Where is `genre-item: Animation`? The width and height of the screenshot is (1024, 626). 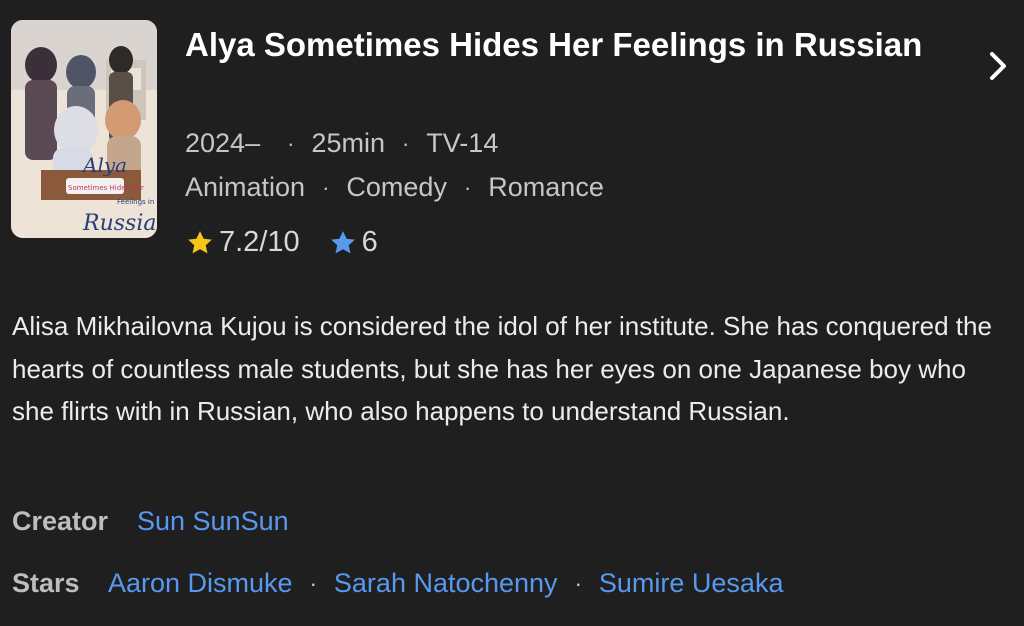
genre-item: Animation is located at coordinates (245, 187).